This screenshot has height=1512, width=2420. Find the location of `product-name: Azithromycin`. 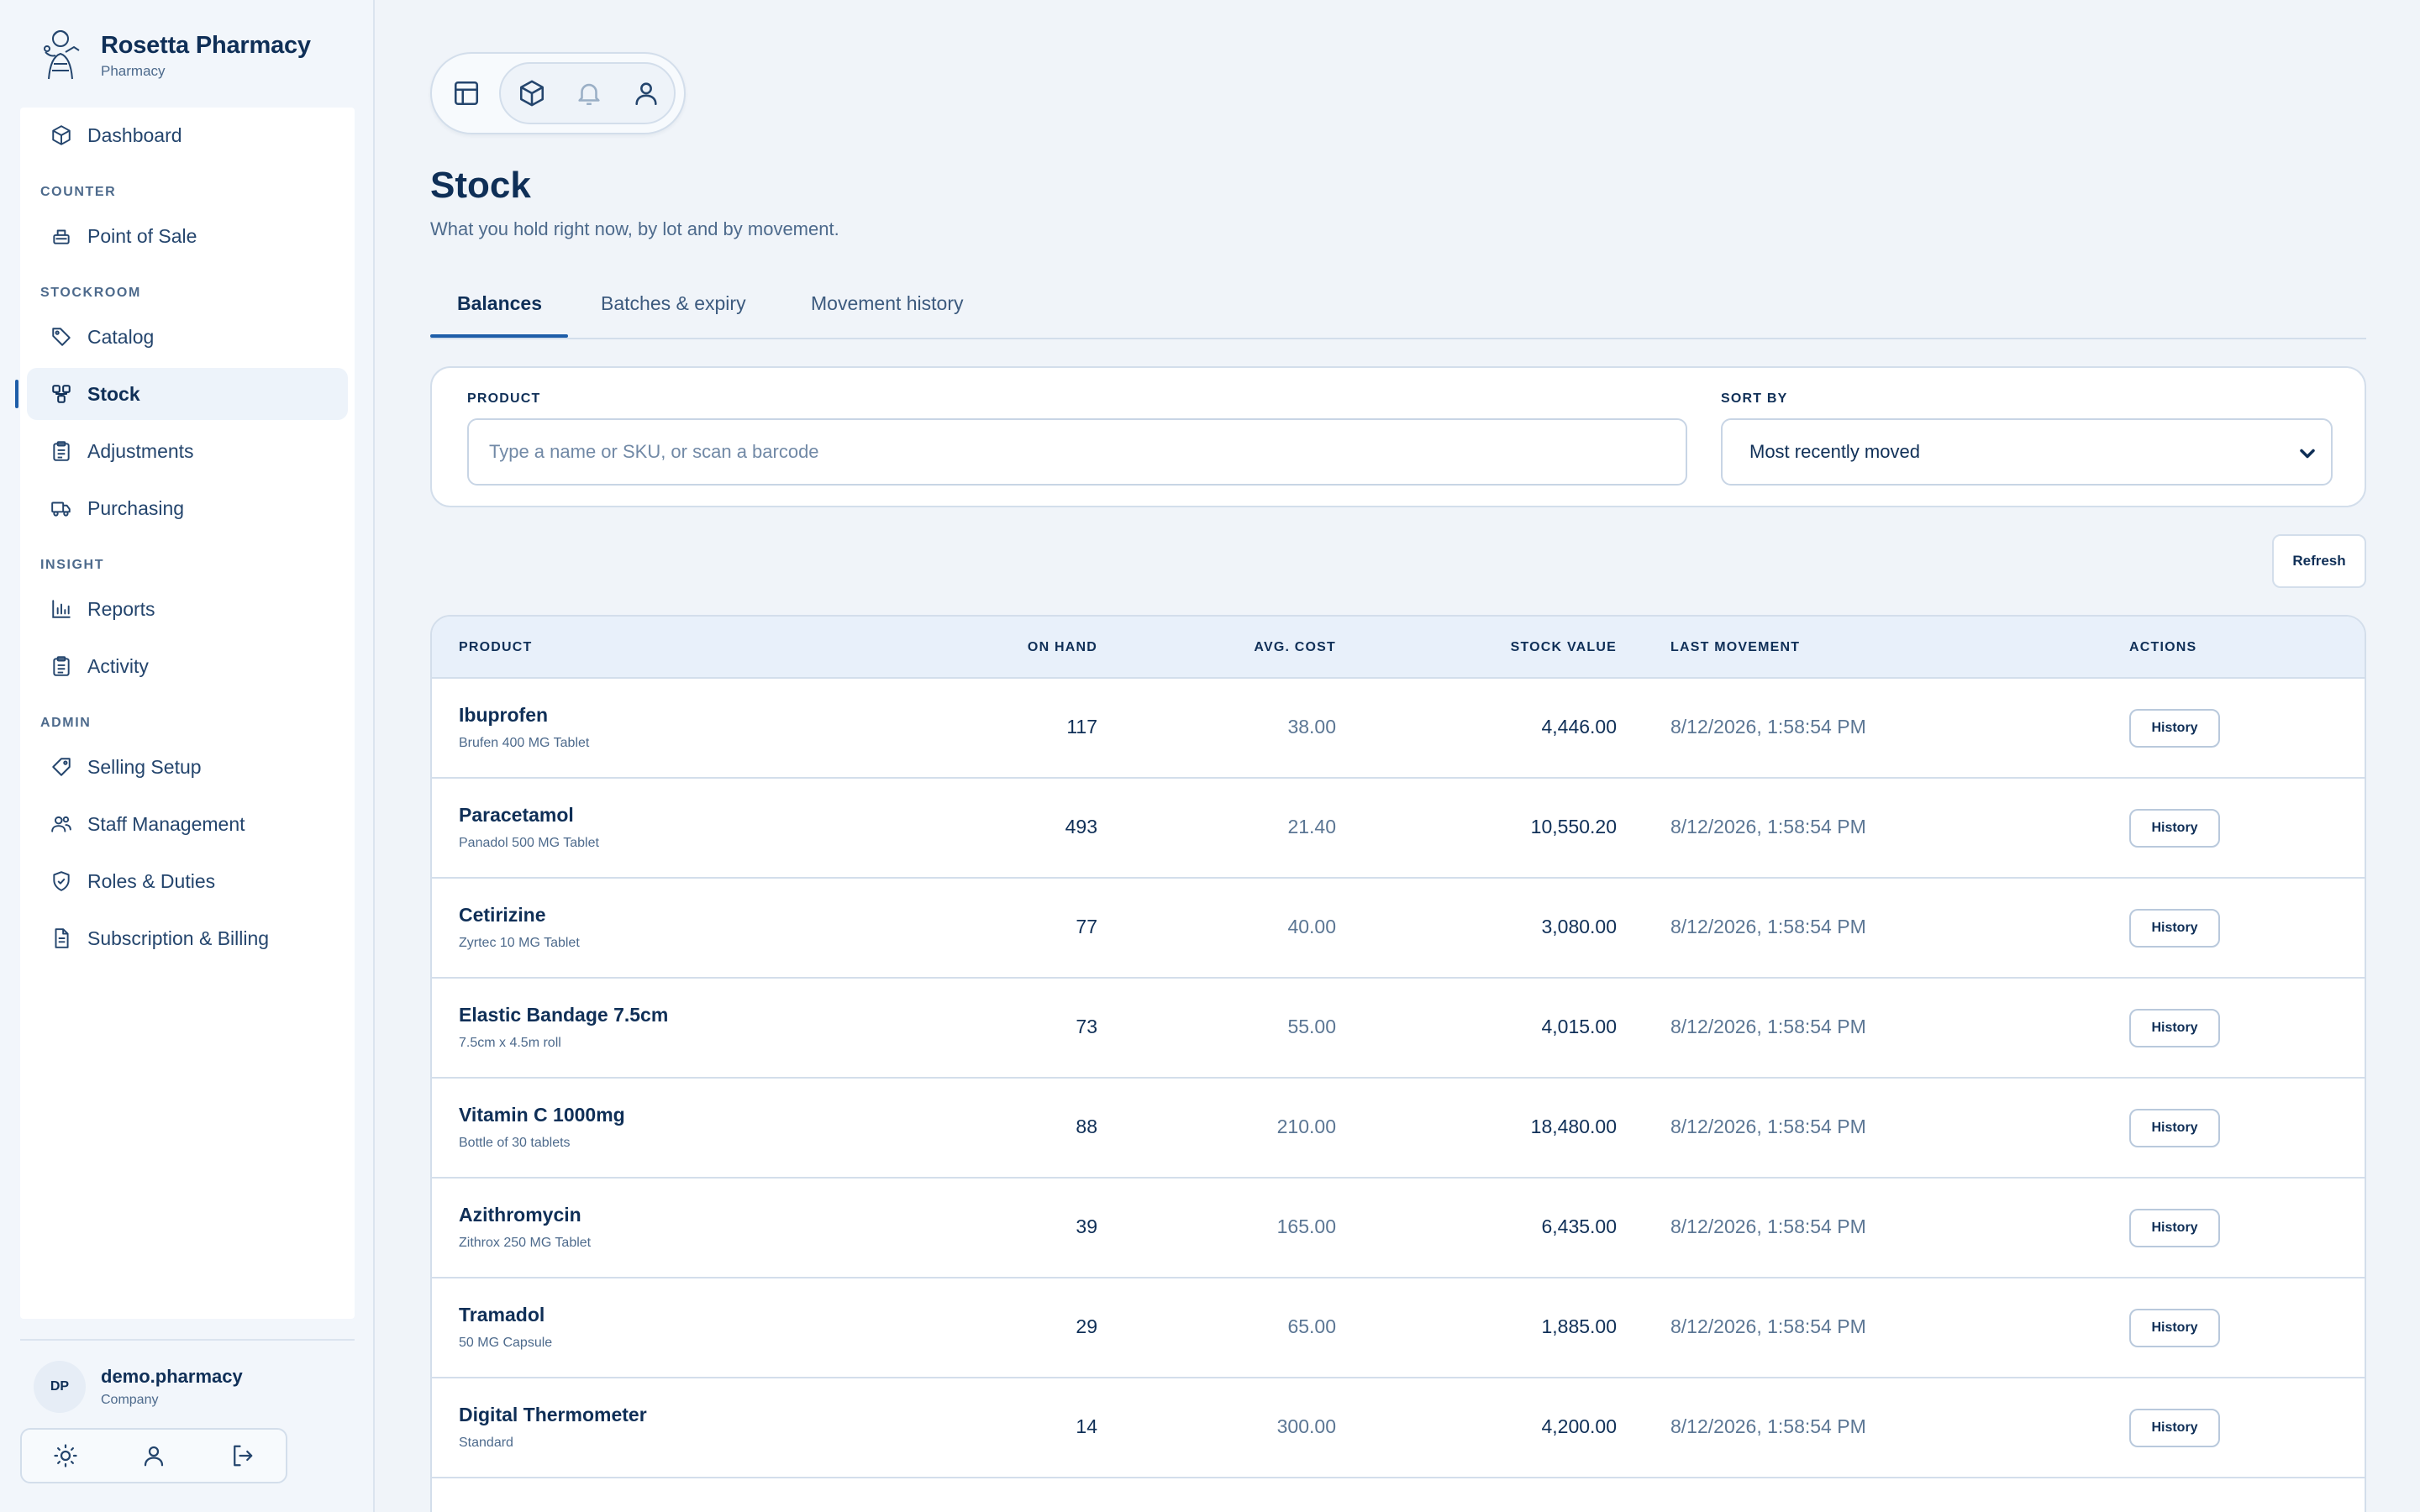

product-name: Azithromycin is located at coordinates (520, 1215).